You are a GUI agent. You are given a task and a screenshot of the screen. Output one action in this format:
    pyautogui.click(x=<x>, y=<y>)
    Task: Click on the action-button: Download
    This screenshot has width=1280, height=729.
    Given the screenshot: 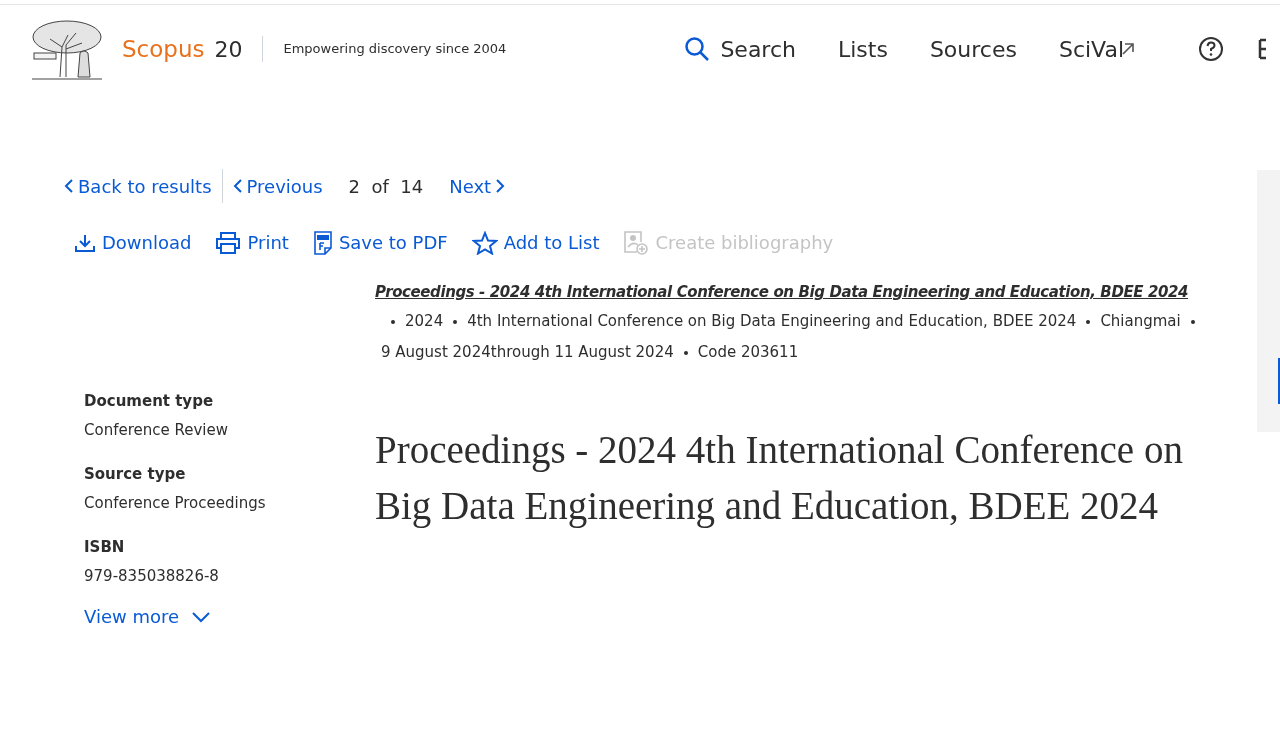 What is the action you would take?
    pyautogui.click(x=133, y=242)
    